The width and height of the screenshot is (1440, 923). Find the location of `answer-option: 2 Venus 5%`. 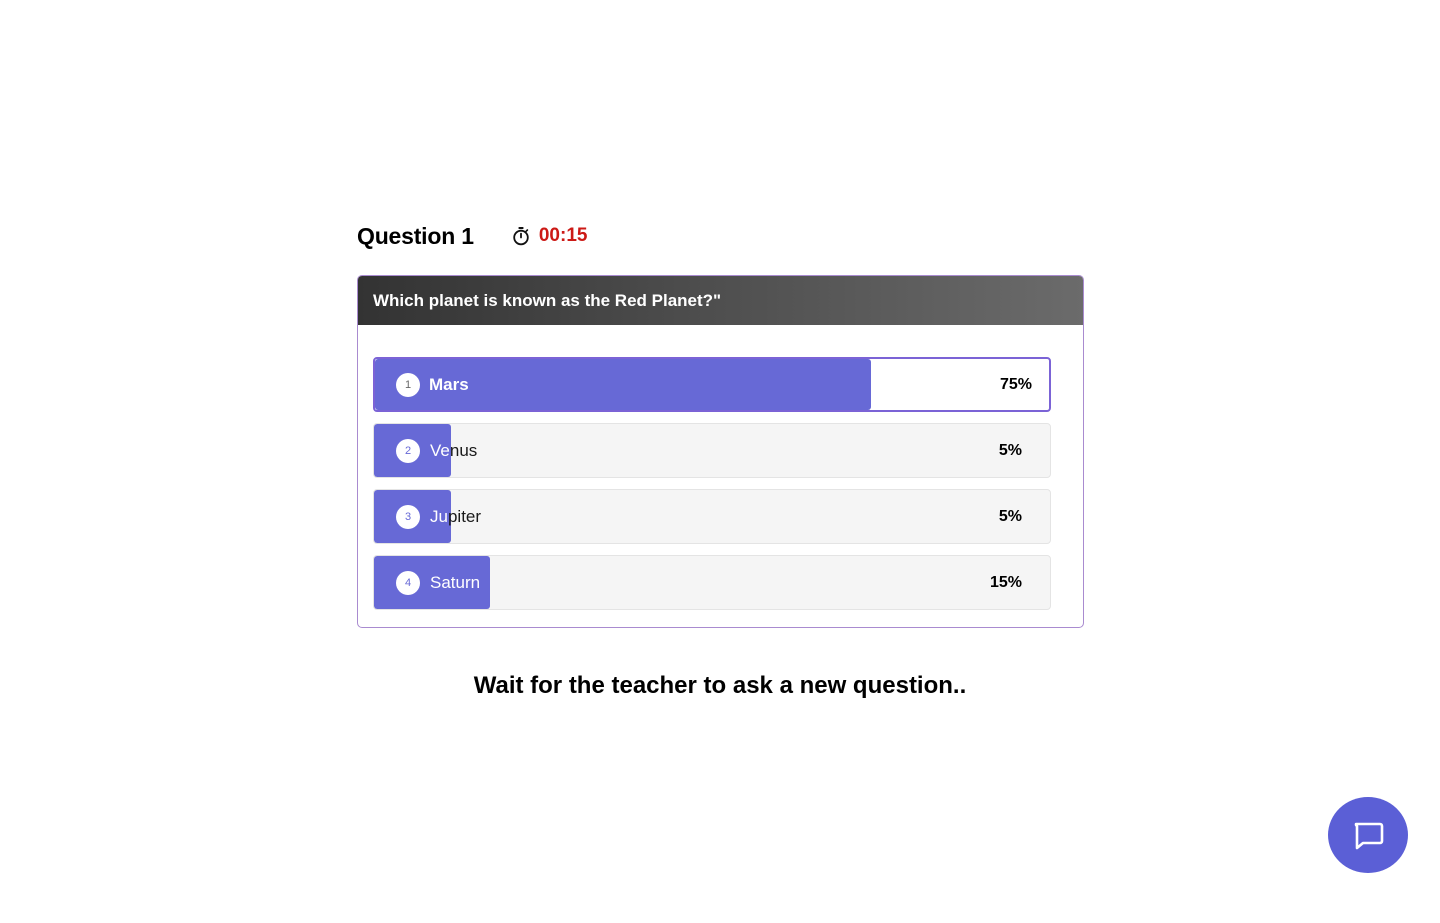

answer-option: 2 Venus 5% is located at coordinates (712, 450).